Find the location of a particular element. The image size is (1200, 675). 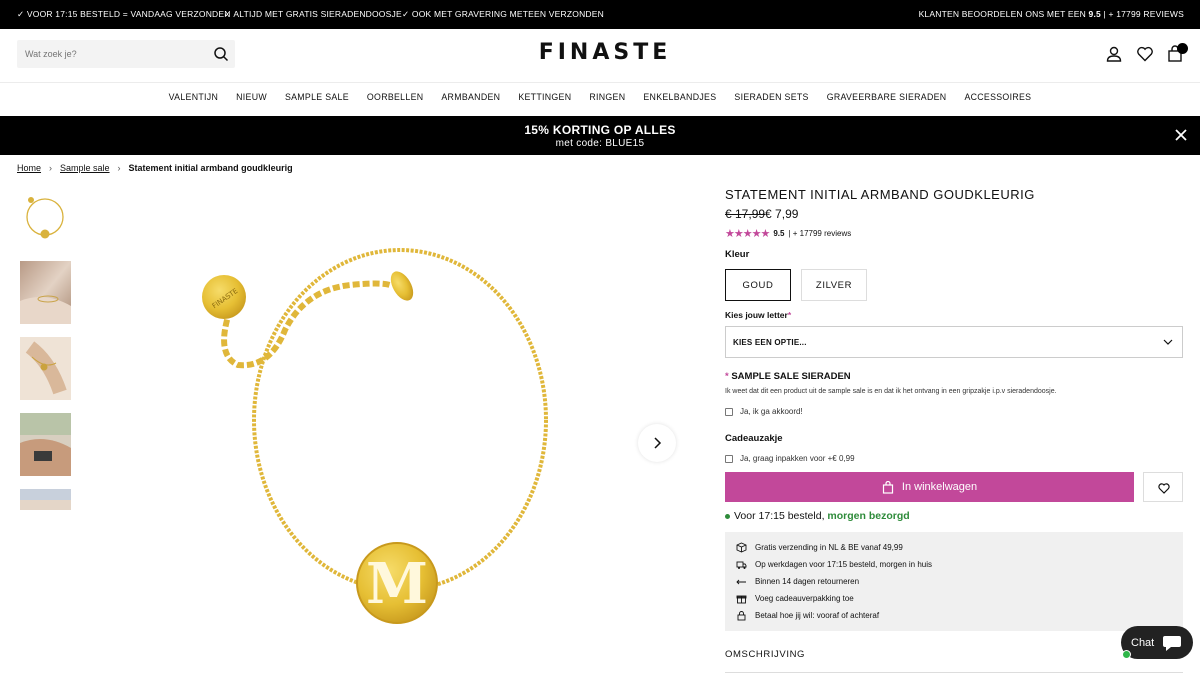

close-icon is located at coordinates (1181, 135).